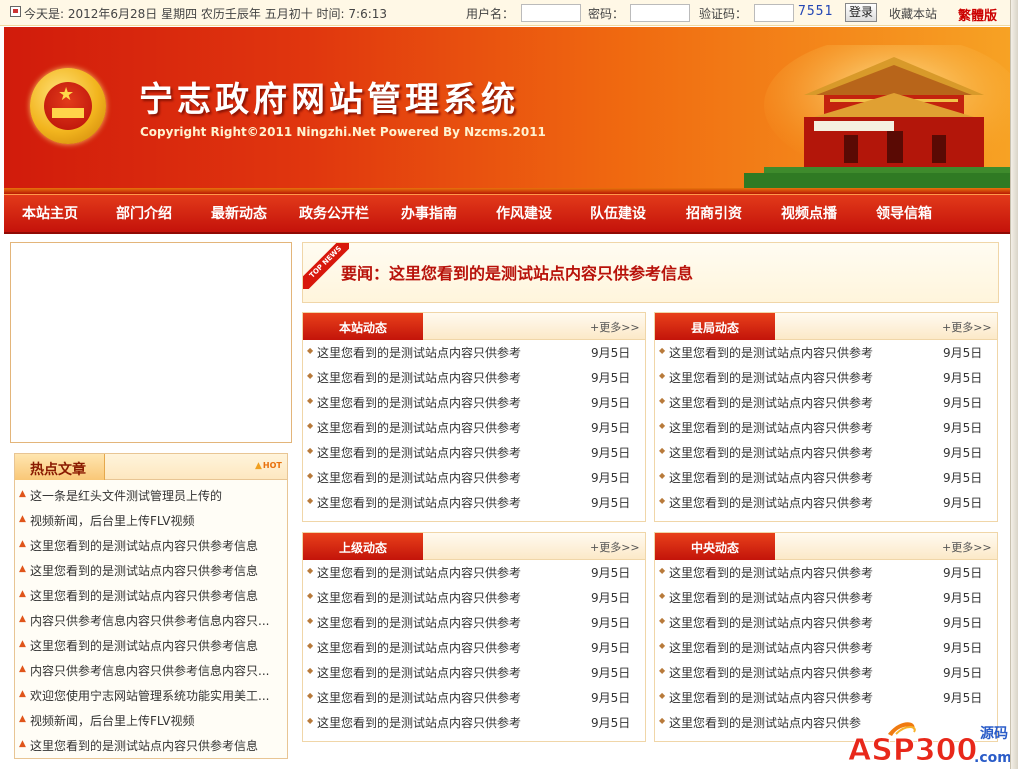 The height and width of the screenshot is (769, 1018). Describe the element at coordinates (15, 11) in the screenshot. I see `calendar-icon` at that location.